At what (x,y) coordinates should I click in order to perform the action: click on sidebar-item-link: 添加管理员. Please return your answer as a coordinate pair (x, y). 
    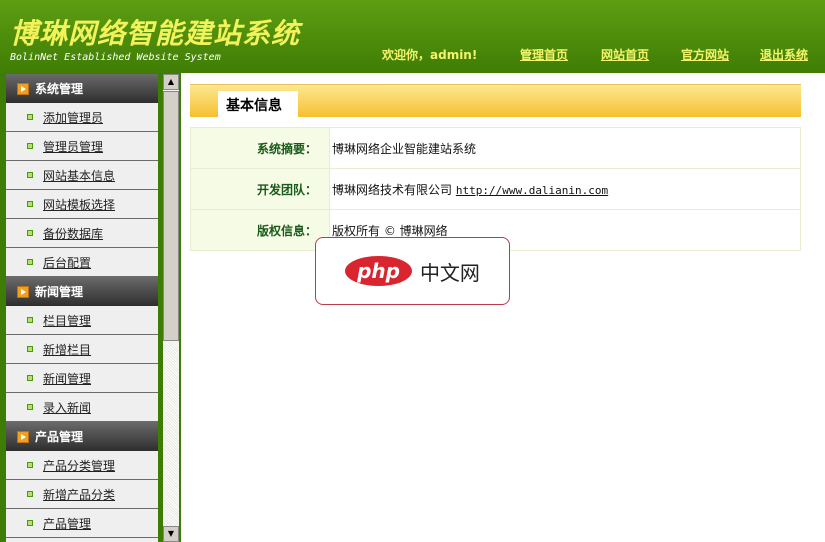
    Looking at the image, I should click on (73, 117).